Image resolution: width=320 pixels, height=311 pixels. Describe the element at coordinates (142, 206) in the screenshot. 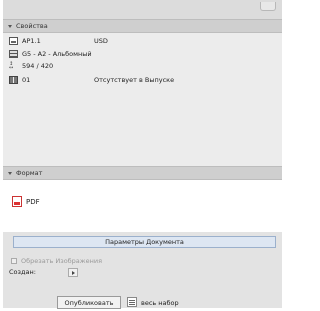

I see `format-list` at that location.